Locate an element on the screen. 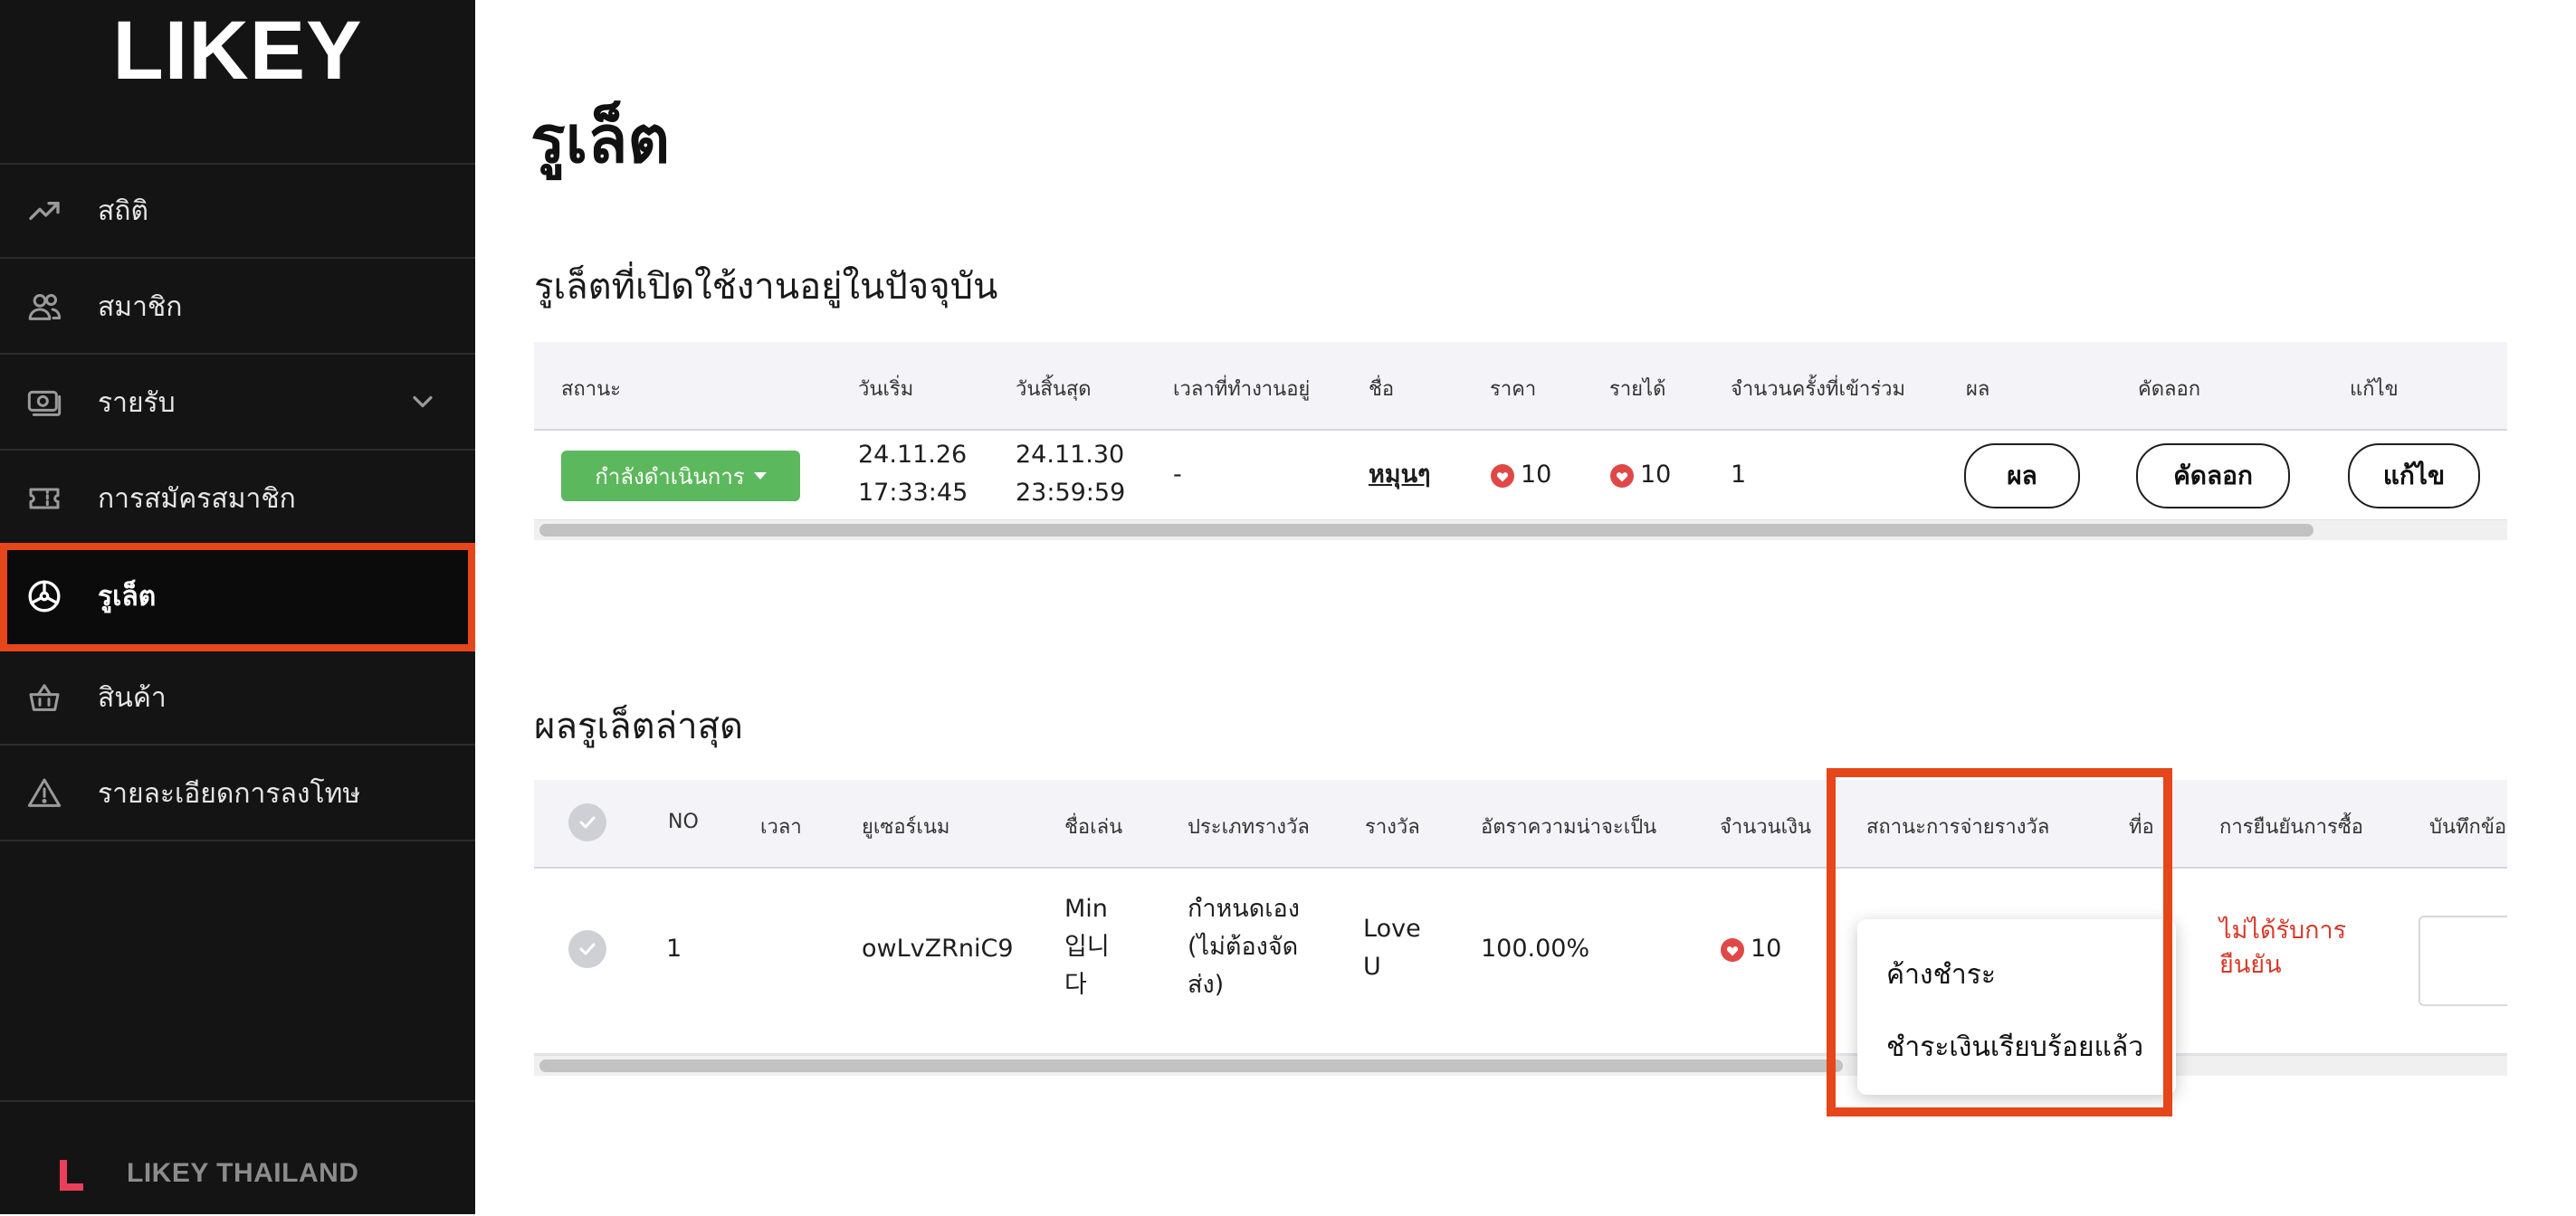 The width and height of the screenshot is (2576, 1216). row-checkbox is located at coordinates (587, 949).